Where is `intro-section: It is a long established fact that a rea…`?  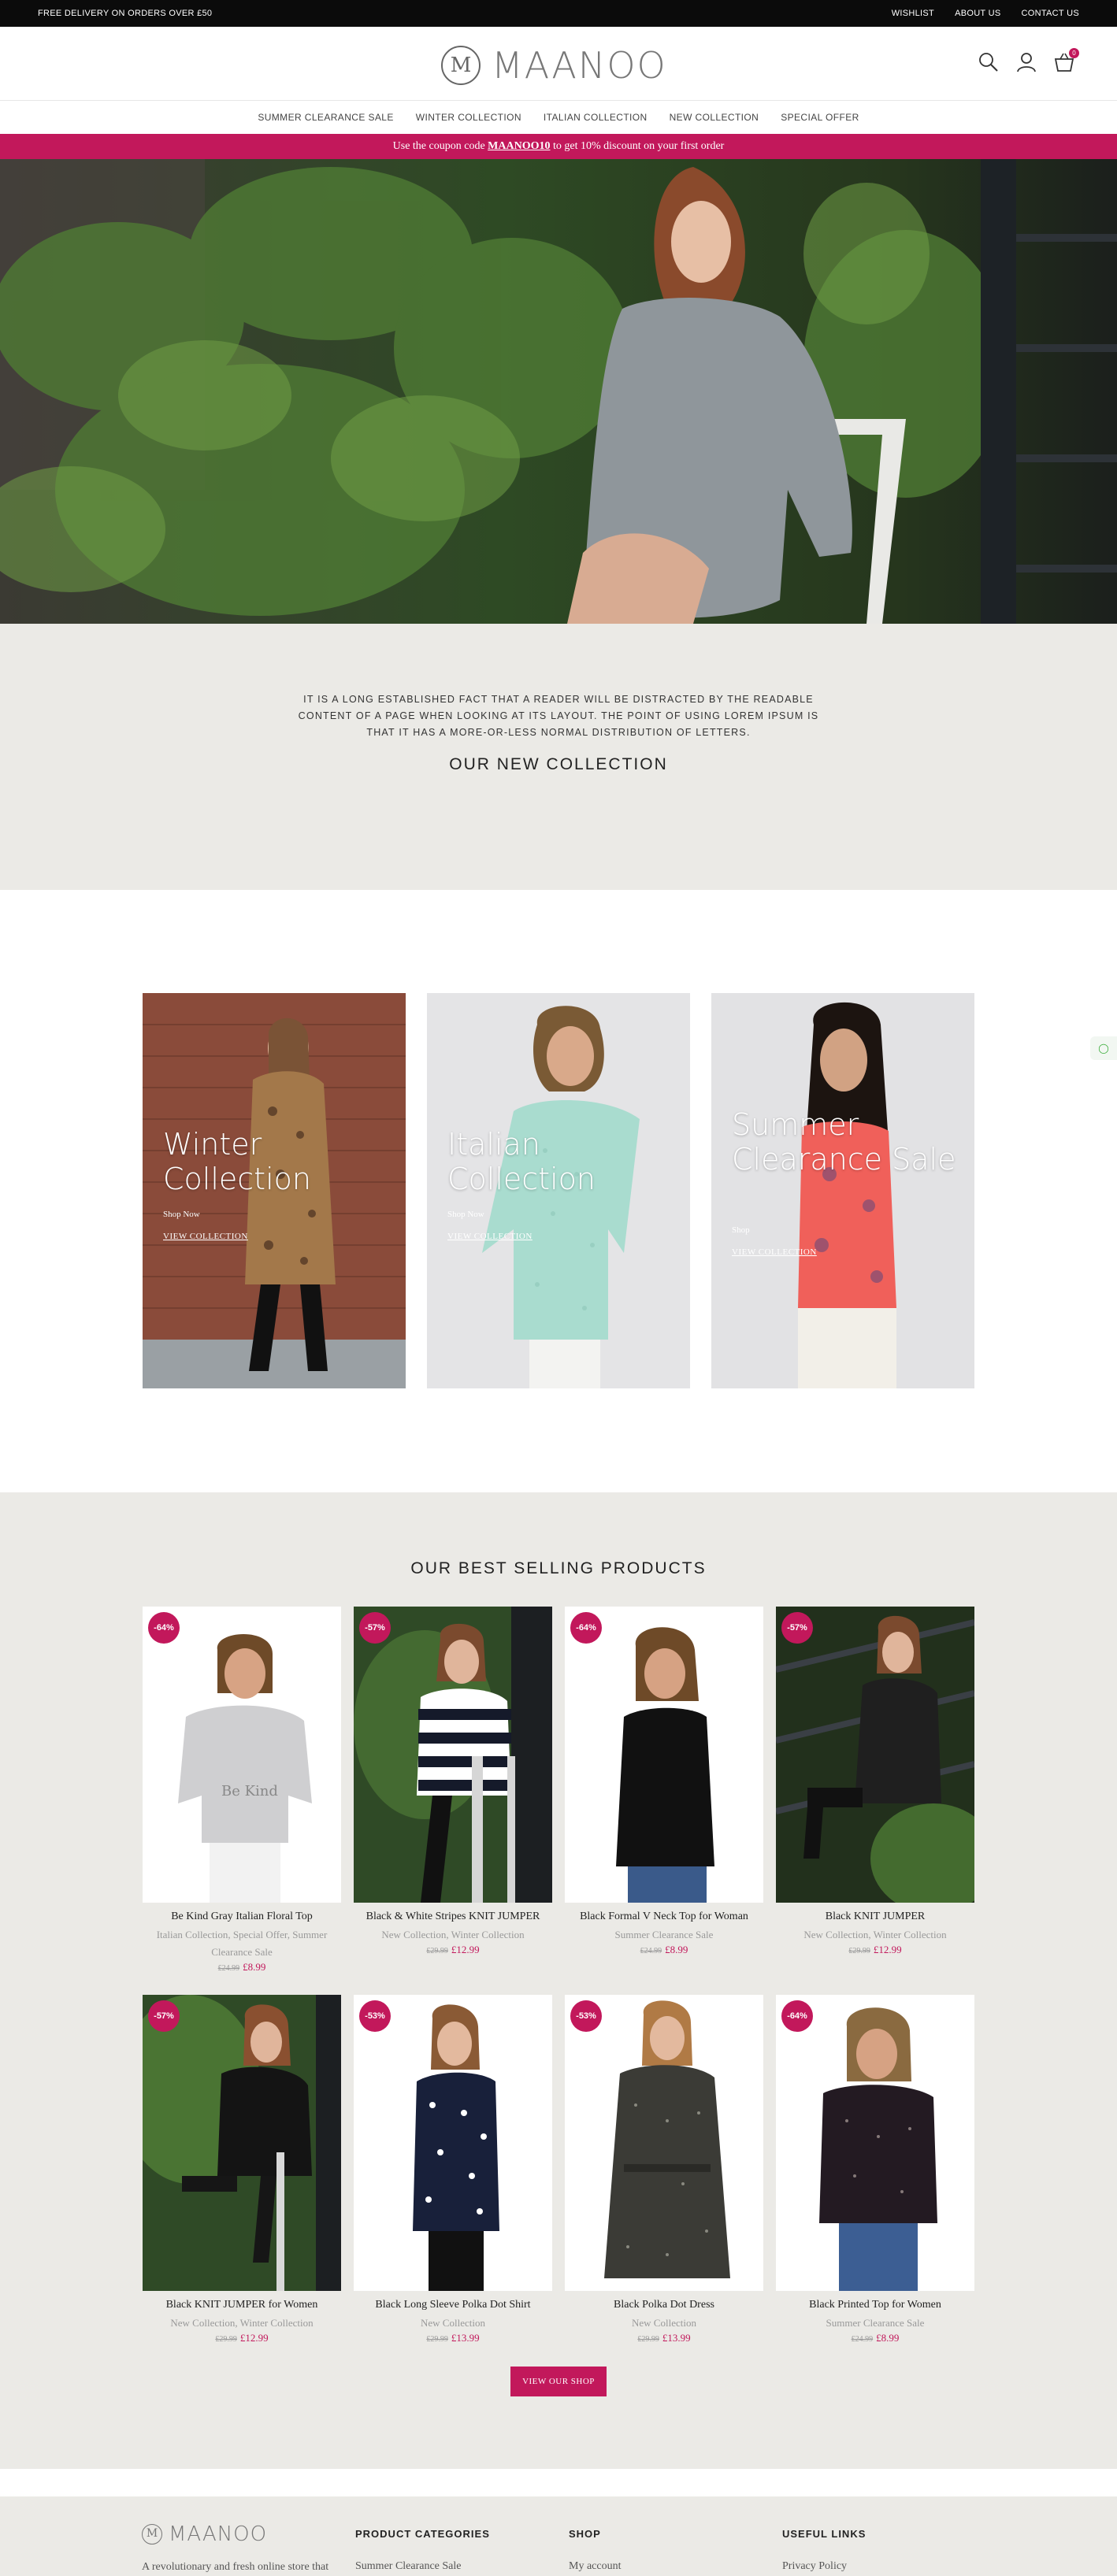
intro-section: It is a long established fact that a rea… is located at coordinates (558, 757).